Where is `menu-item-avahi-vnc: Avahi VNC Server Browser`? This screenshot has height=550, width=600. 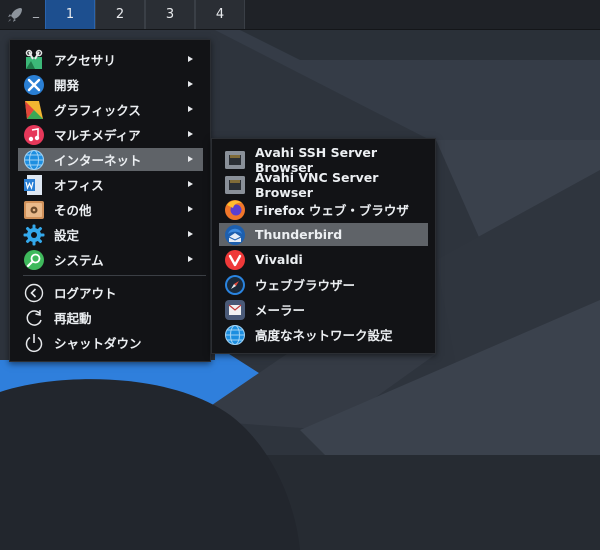 menu-item-avahi-vnc: Avahi VNC Server Browser is located at coordinates (323, 185).